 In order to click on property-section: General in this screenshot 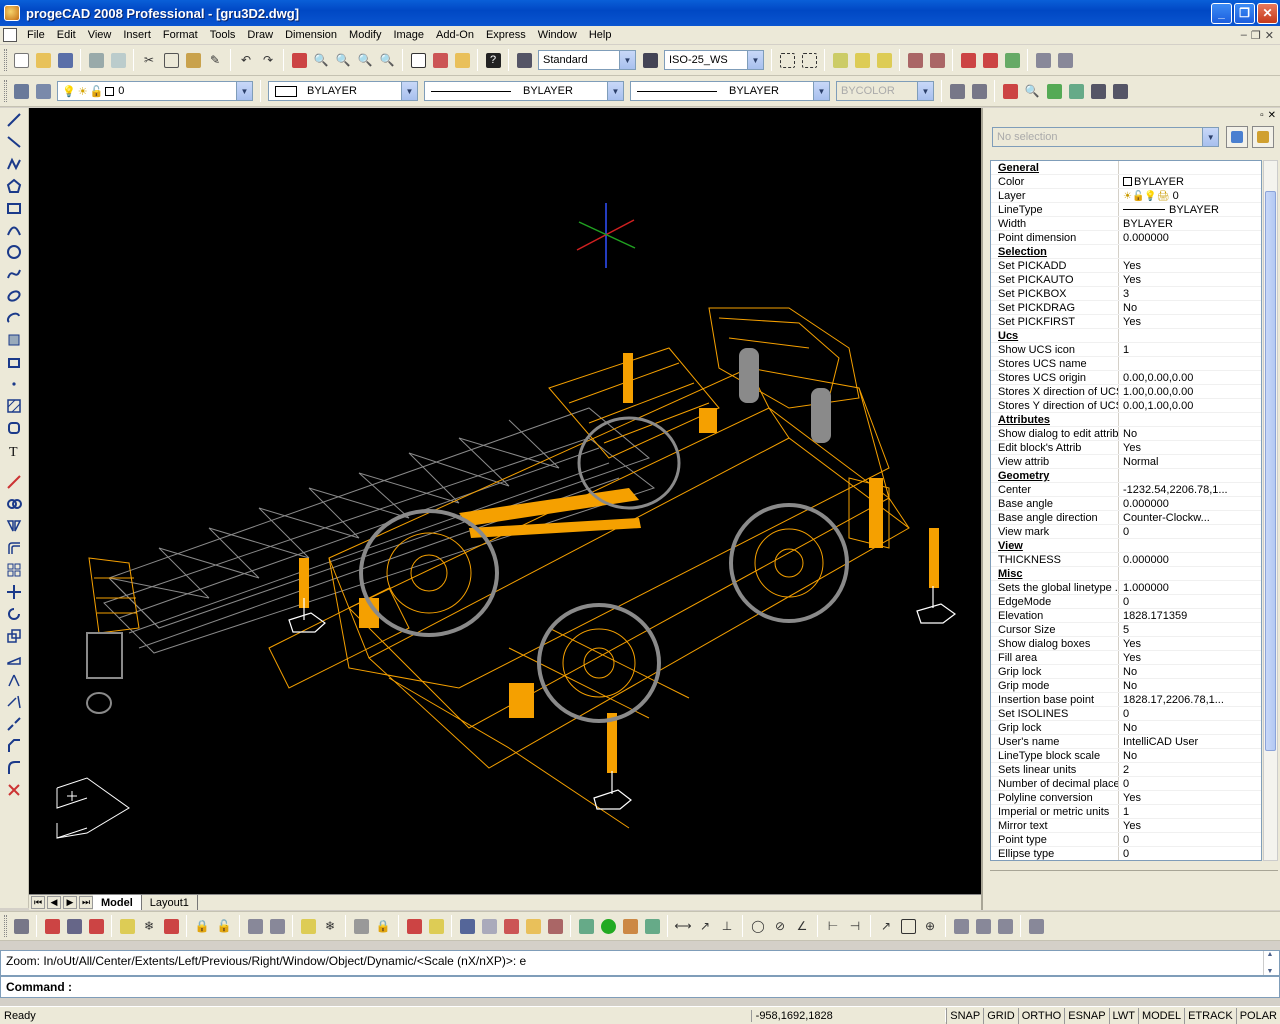, I will do `click(1126, 168)`.